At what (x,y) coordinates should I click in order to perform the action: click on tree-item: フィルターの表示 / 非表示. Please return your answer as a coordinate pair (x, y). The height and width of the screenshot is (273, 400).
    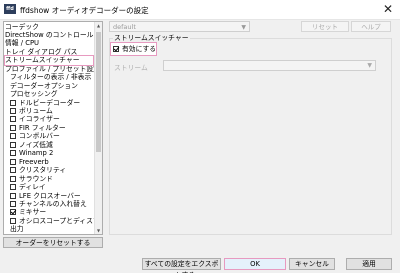
    Looking at the image, I should click on (50, 77).